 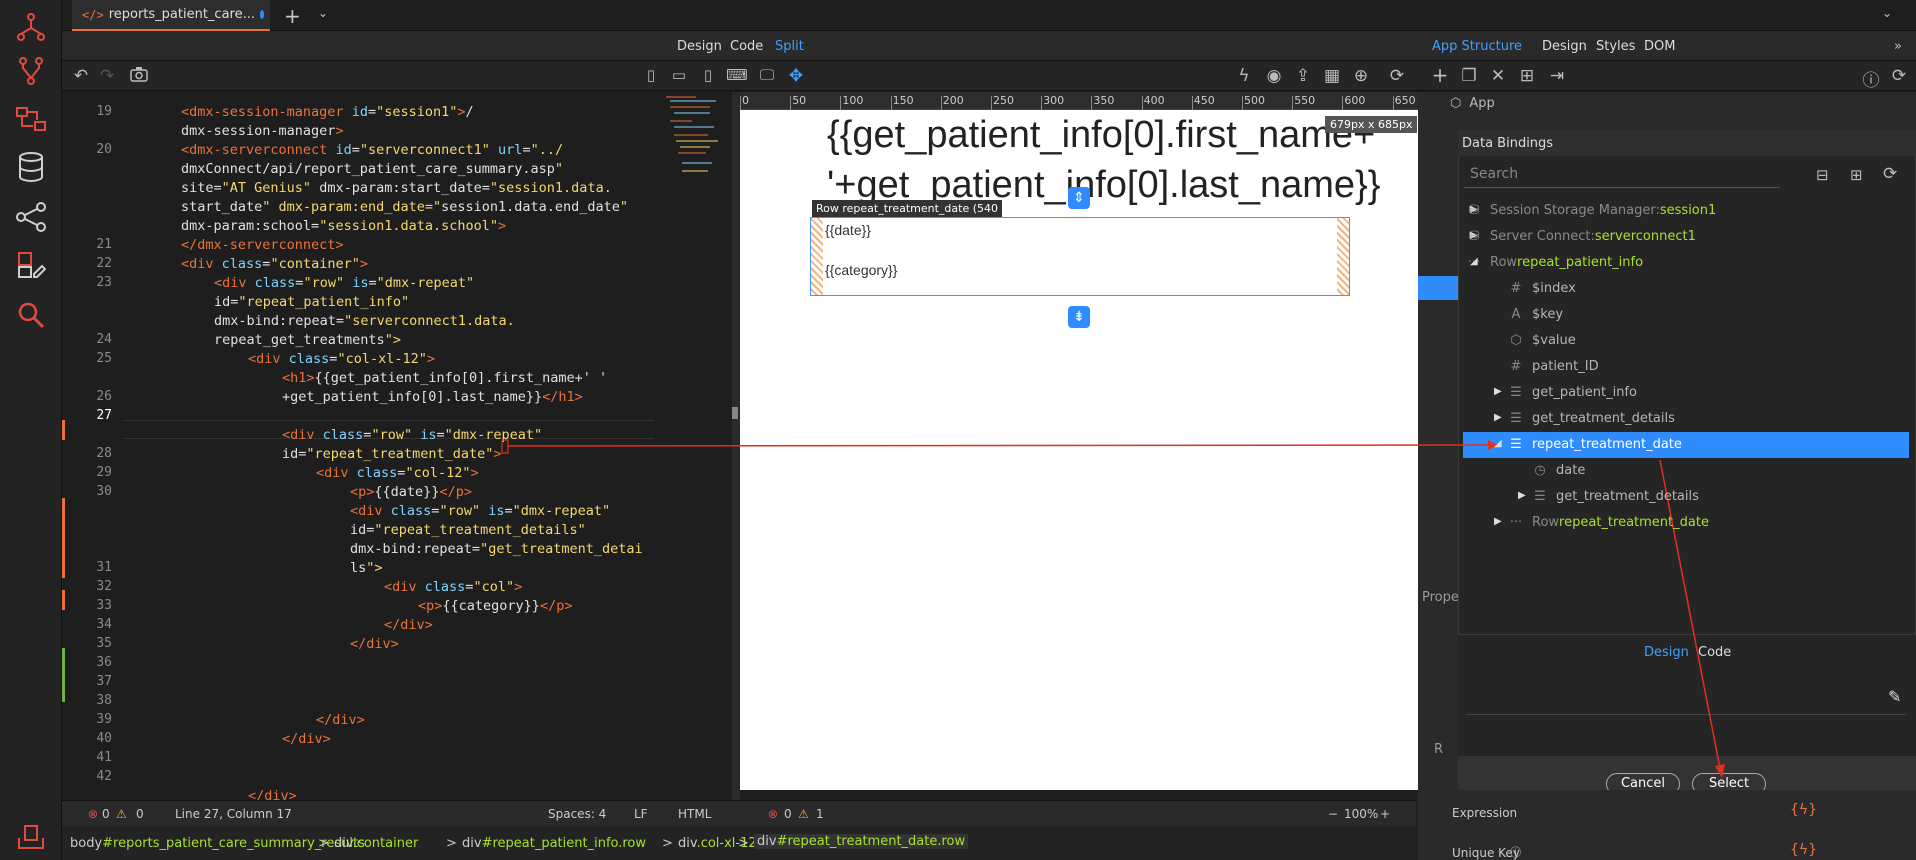 What do you see at coordinates (311, 302) in the screenshot?
I see `code-line: id="repeat_patient_info"` at bounding box center [311, 302].